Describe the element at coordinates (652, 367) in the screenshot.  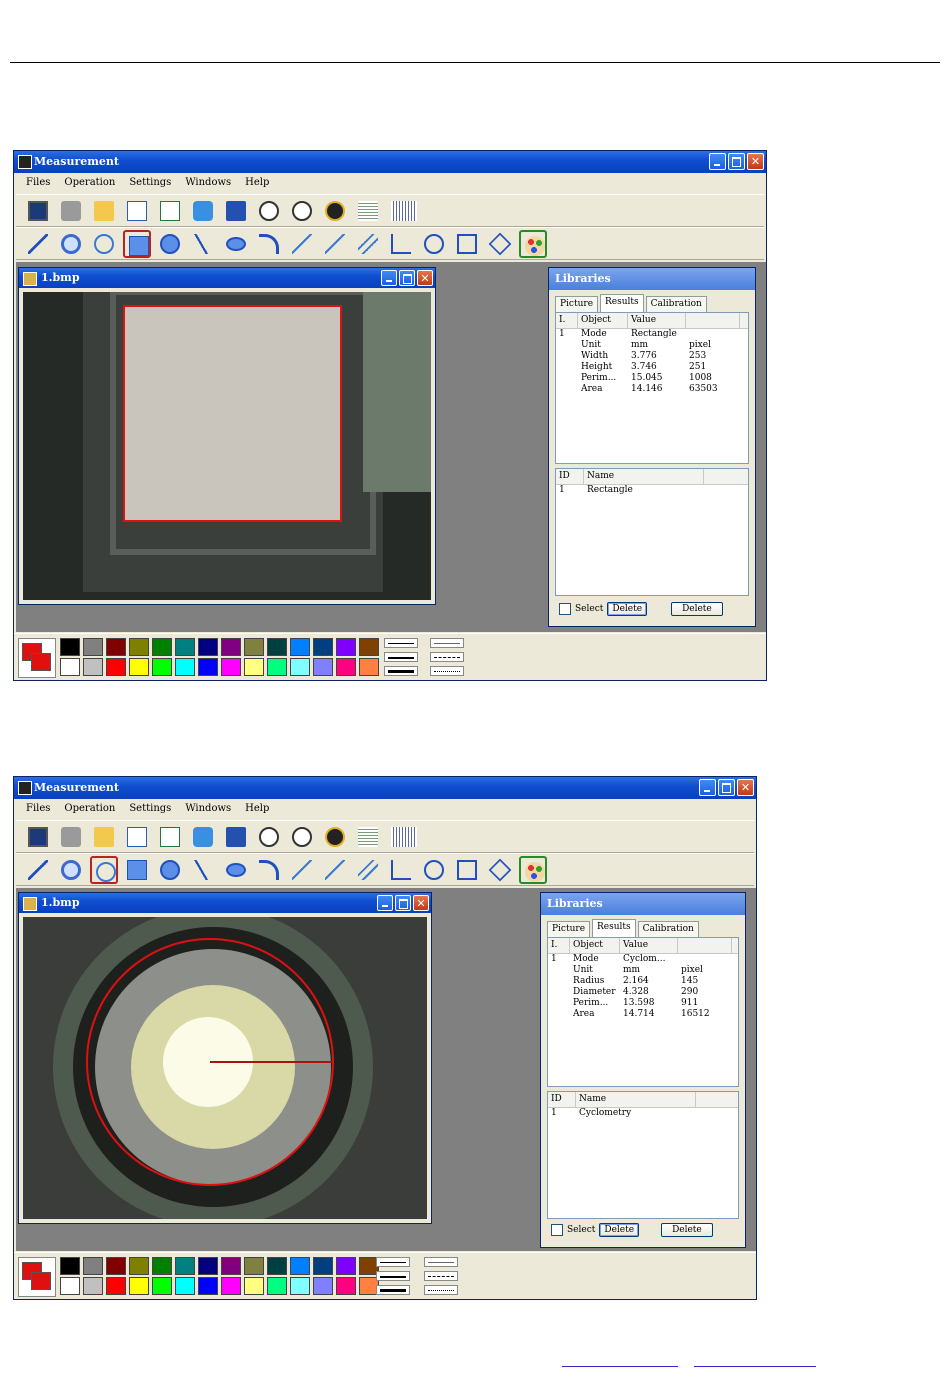
I see `list-row: Height 3.746 251` at that location.